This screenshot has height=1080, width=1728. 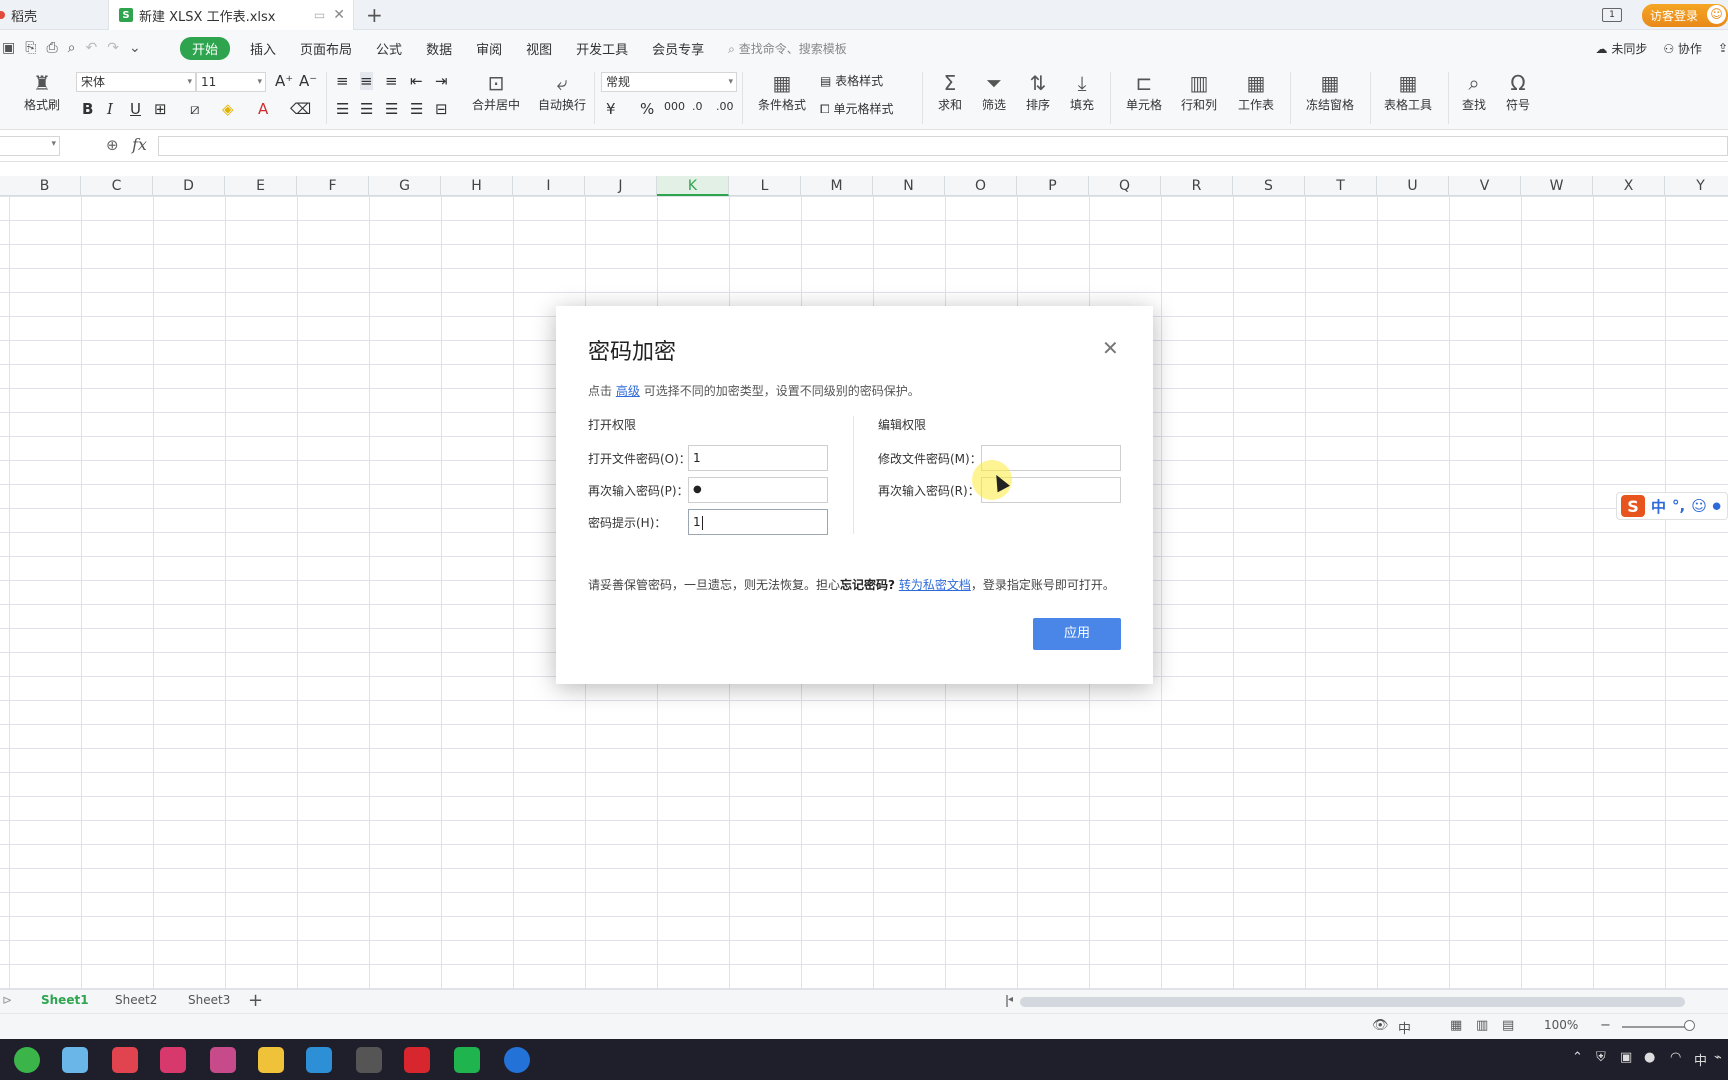 I want to click on undo-icon: ↶, so click(x=91, y=48).